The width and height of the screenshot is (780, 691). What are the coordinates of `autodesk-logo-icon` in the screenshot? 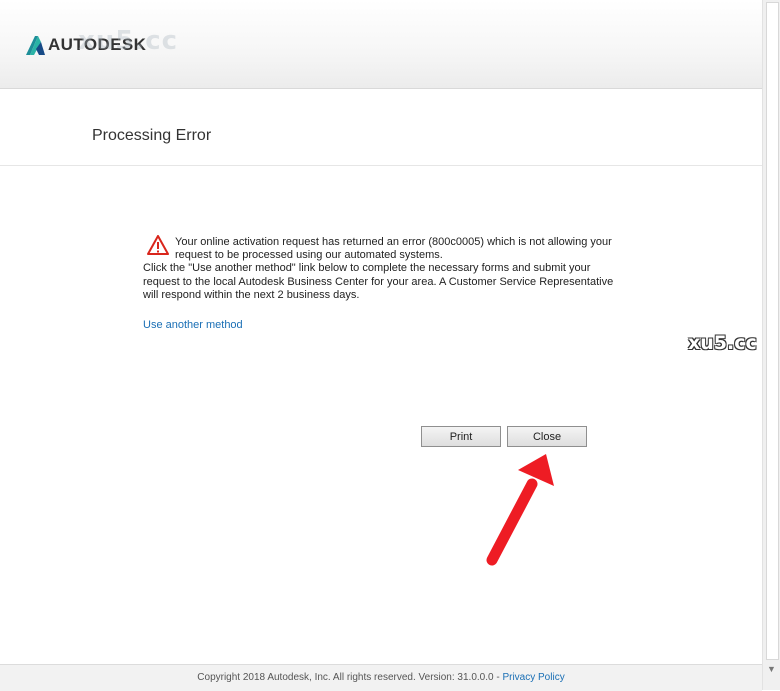 It's located at (35, 45).